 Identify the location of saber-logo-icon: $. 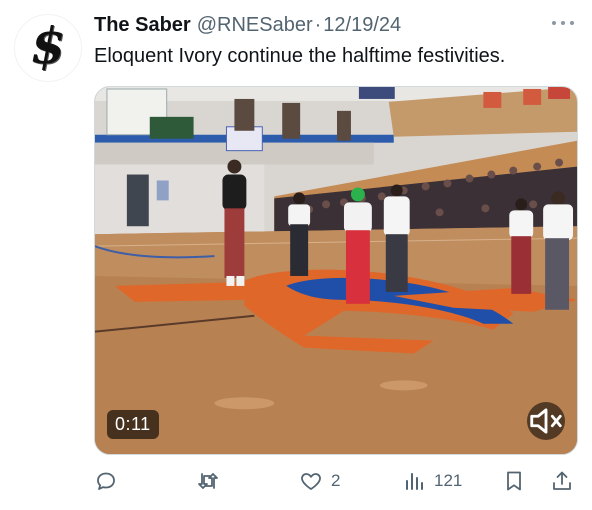
(48, 45).